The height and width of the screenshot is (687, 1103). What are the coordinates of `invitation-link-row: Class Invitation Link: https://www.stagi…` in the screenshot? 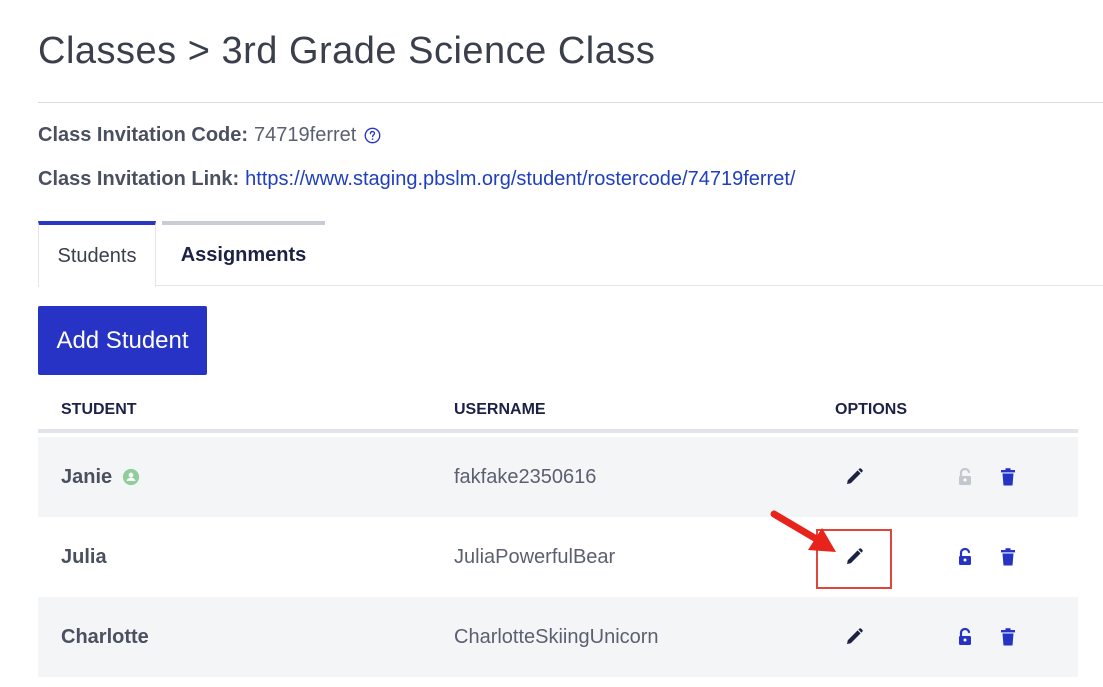 It's located at (416, 179).